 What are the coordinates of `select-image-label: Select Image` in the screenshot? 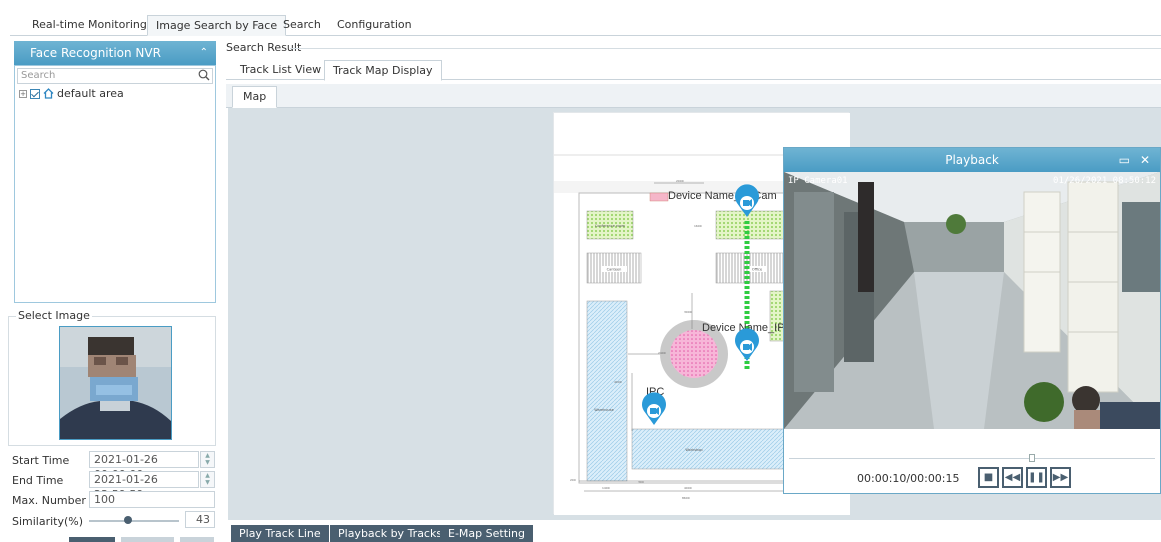 It's located at (54, 315).